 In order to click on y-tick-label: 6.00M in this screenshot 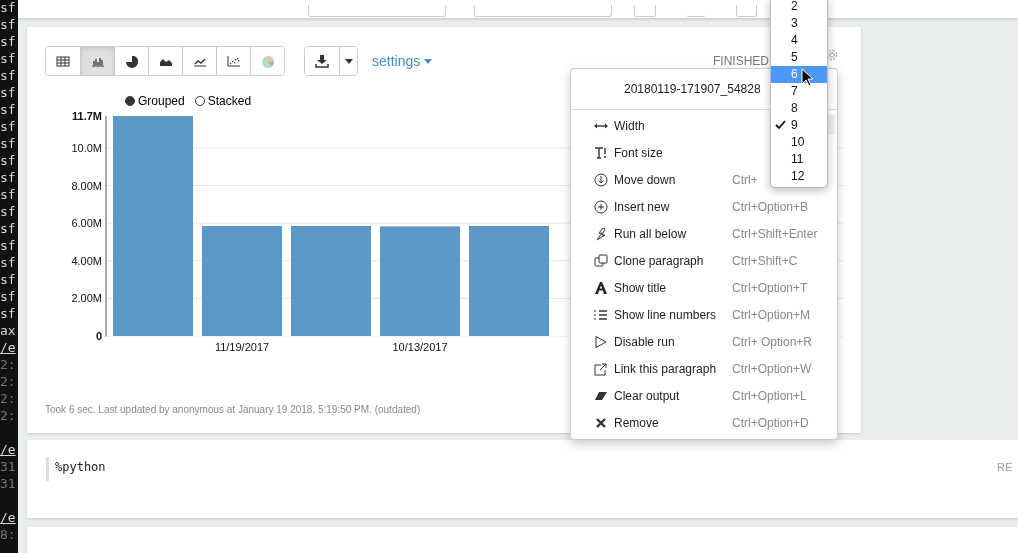, I will do `click(86, 223)`.